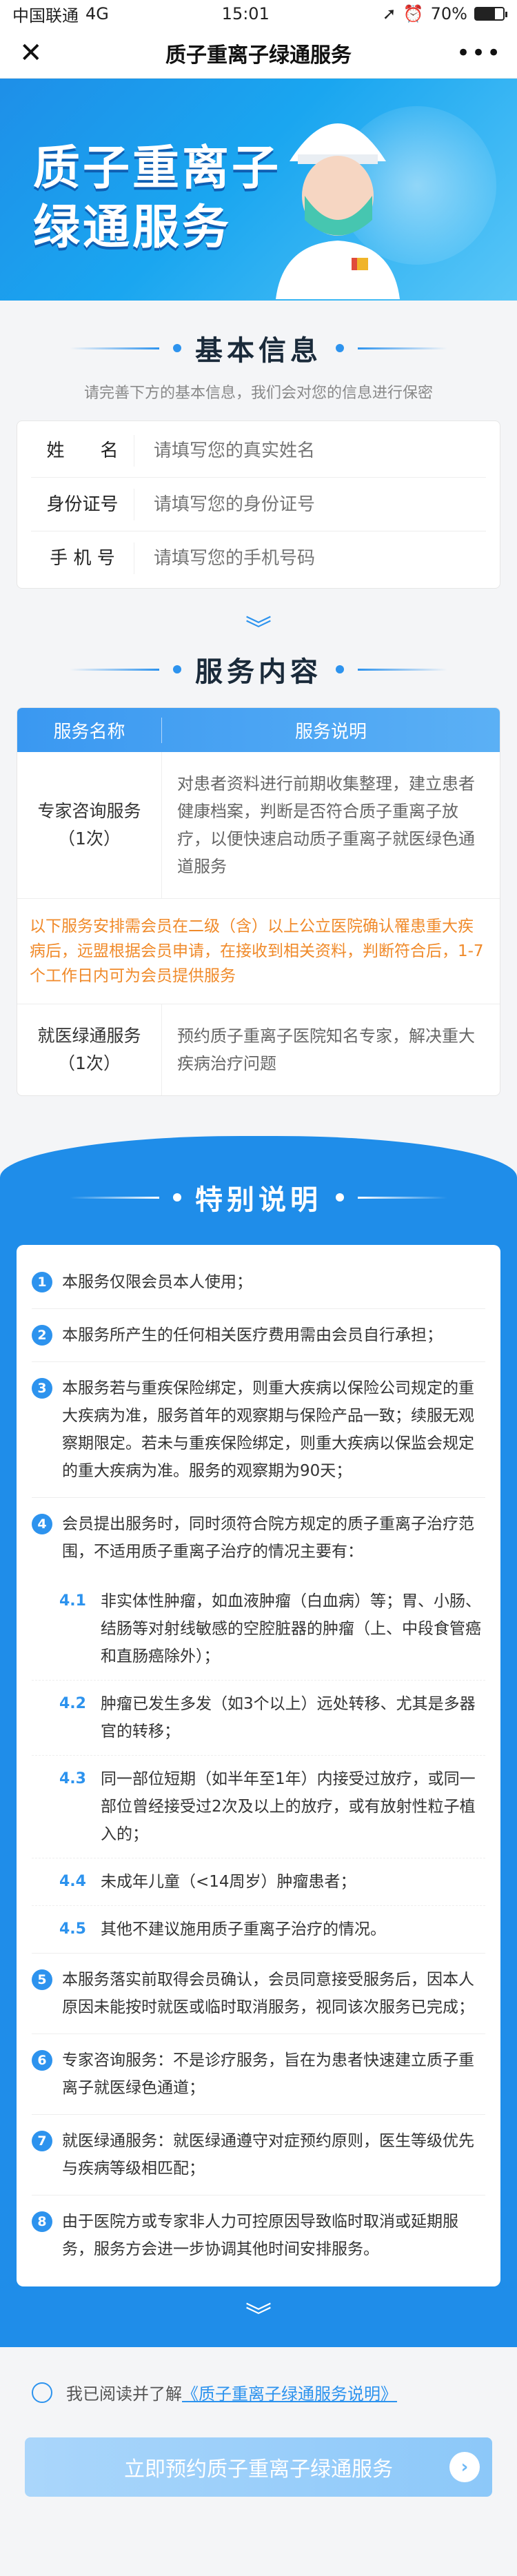 This screenshot has width=517, height=2576. What do you see at coordinates (258, 1930) in the screenshot?
I see `sub-item: 4.5 其他不建议施用质子重离子治疗的情况。` at bounding box center [258, 1930].